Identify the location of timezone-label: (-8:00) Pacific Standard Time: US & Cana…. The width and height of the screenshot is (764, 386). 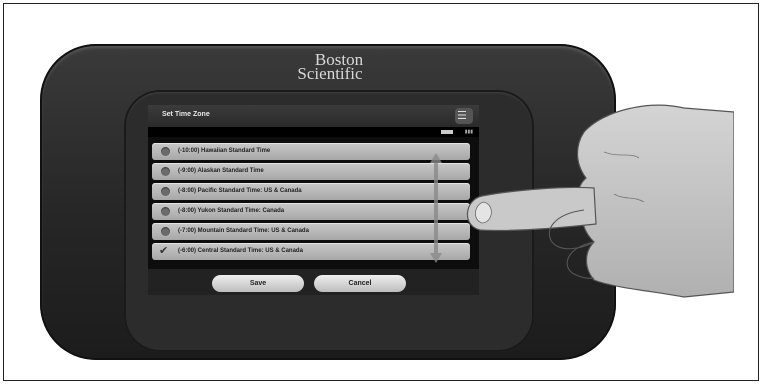
(240, 191).